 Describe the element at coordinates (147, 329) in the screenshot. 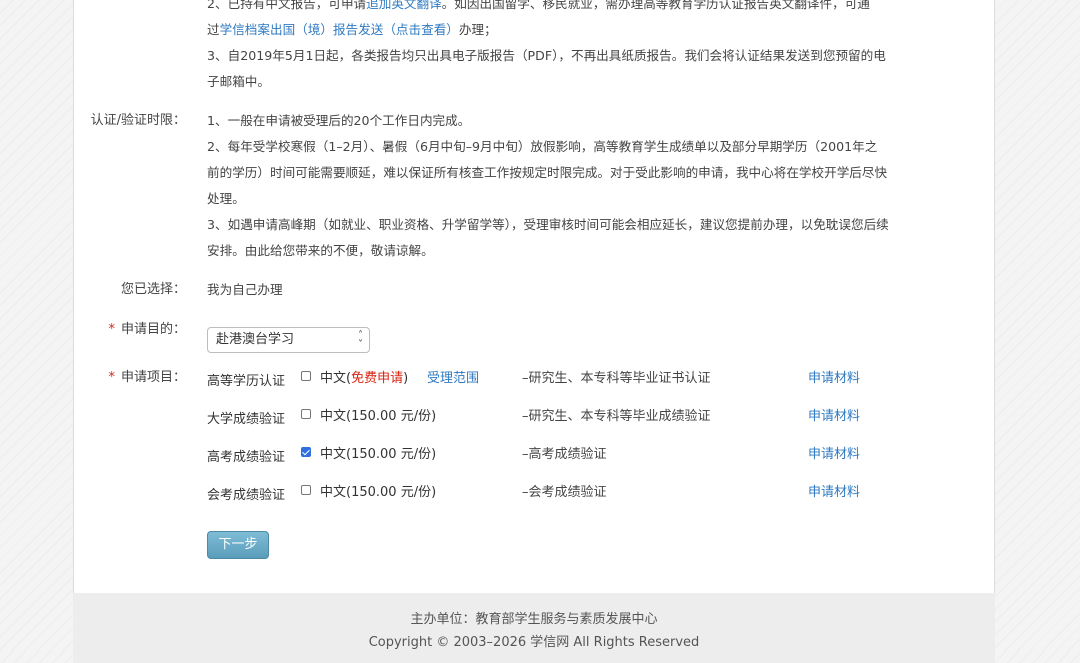

I see `purpose-label: * 申请目的：` at that location.